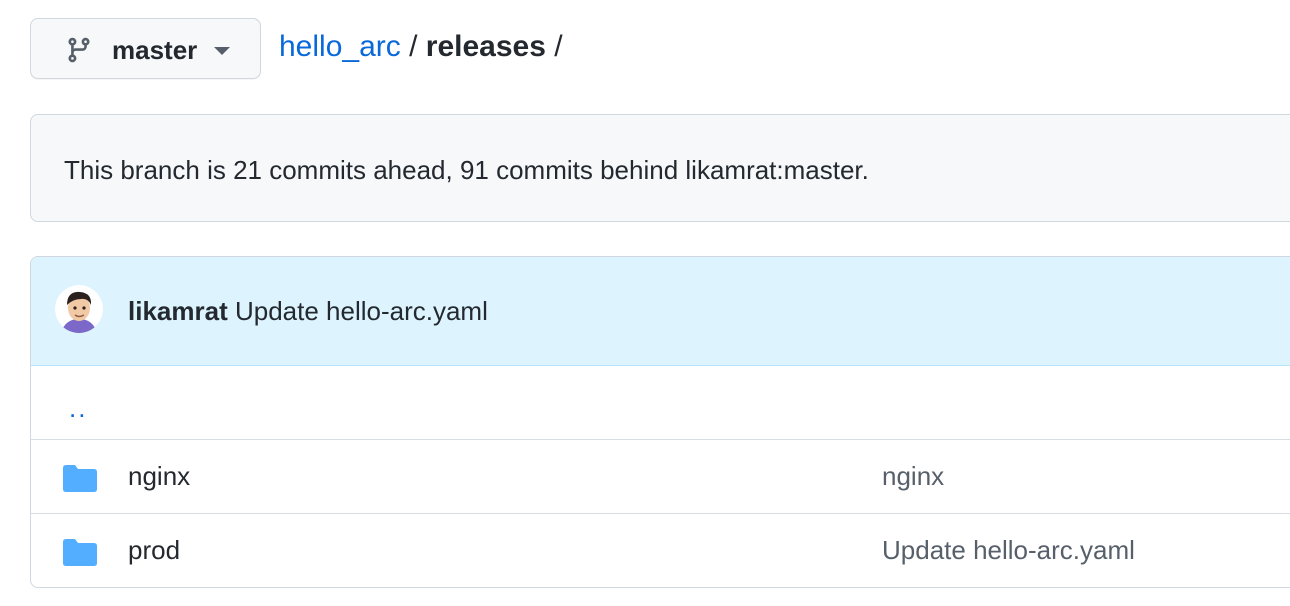 The width and height of the screenshot is (1290, 606). Describe the element at coordinates (660, 476) in the screenshot. I see `file-row-nginx: nginx nginx` at that location.